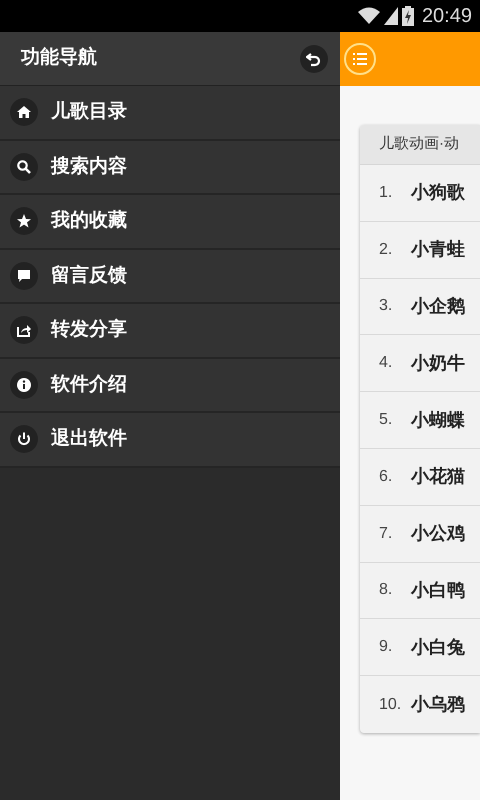 This screenshot has width=480, height=800. I want to click on wifi-icon, so click(369, 16).